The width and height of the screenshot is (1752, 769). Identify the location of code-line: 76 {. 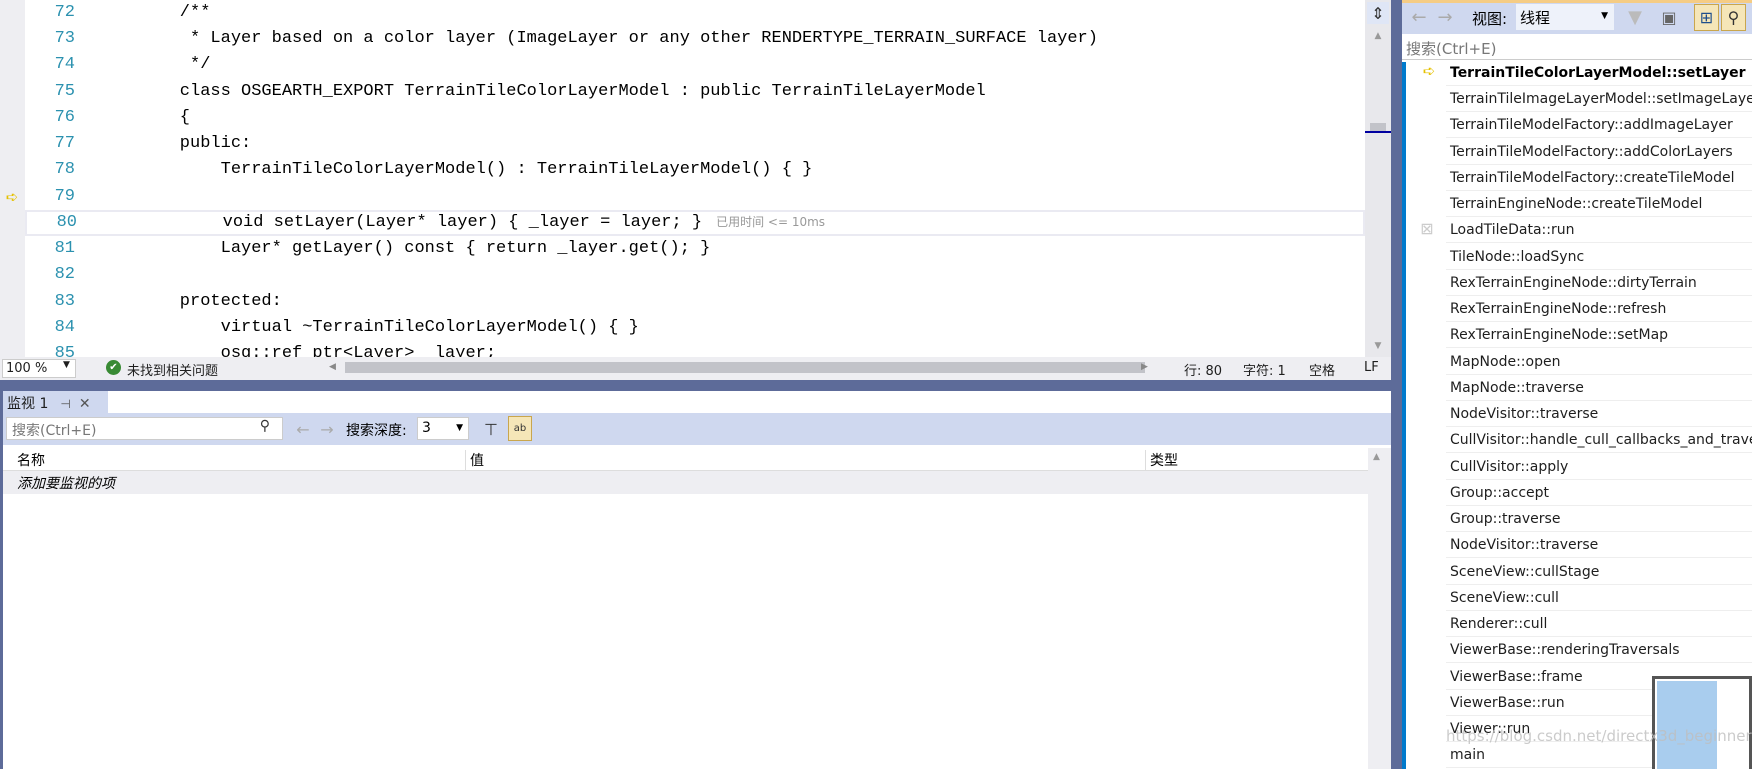
(695, 118).